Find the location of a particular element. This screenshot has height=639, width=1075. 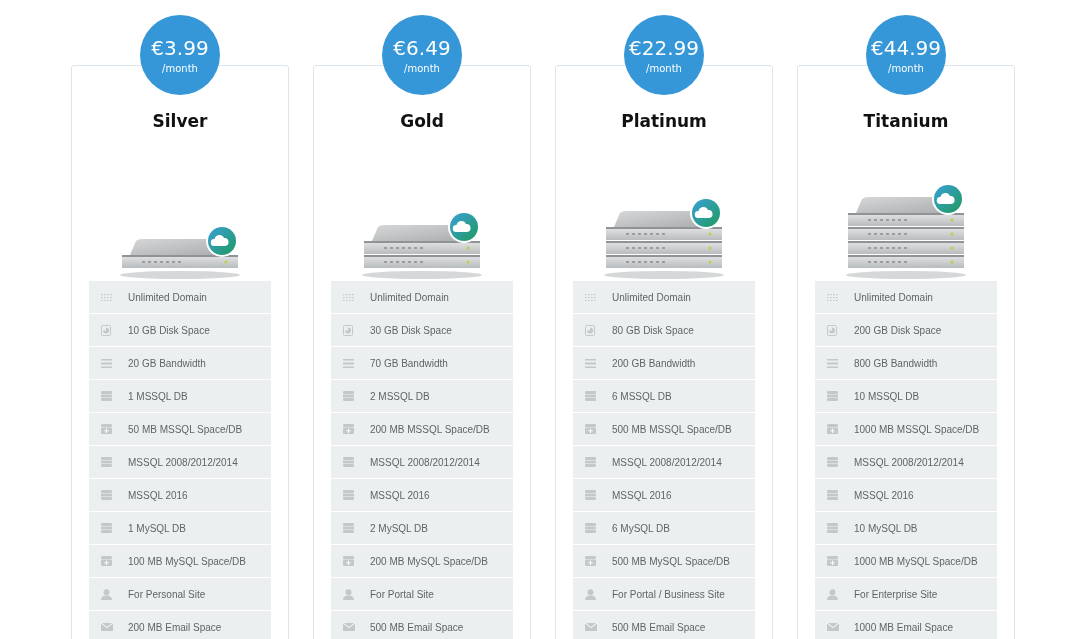

feature-text: 200 GB Disk Space is located at coordinates (898, 330).